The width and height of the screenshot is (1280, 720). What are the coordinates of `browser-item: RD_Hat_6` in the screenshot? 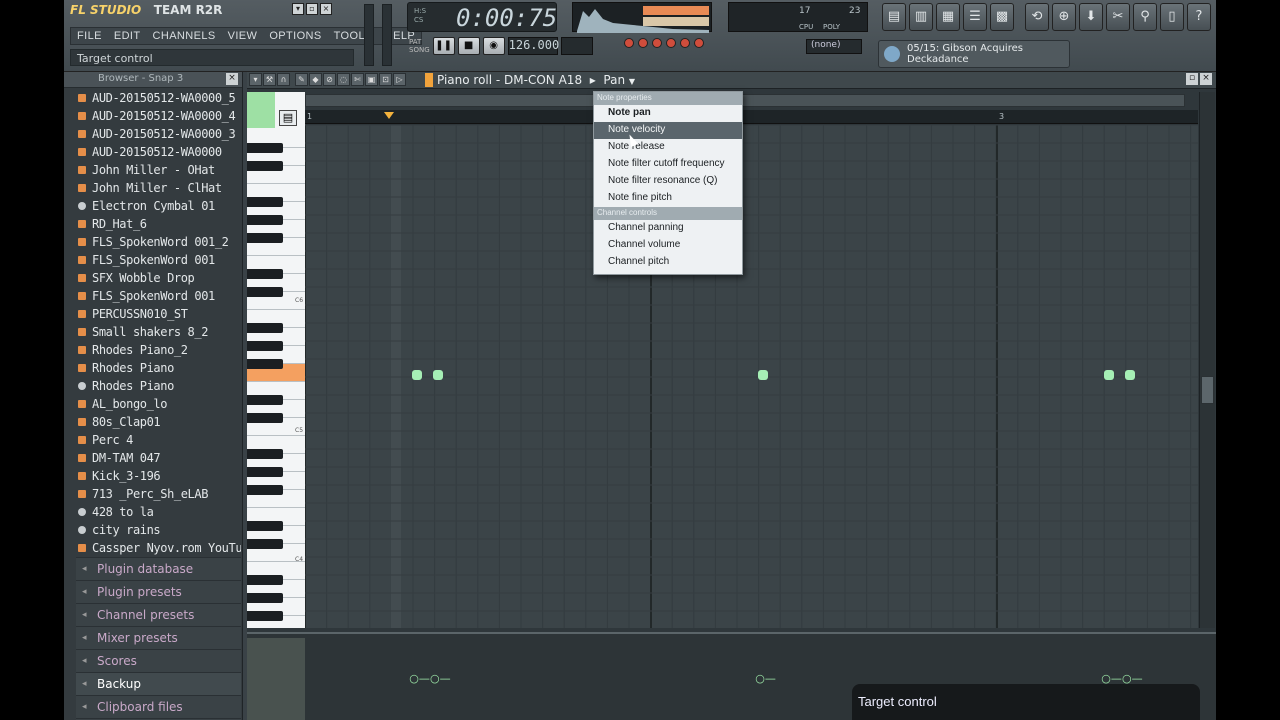 It's located at (158, 224).